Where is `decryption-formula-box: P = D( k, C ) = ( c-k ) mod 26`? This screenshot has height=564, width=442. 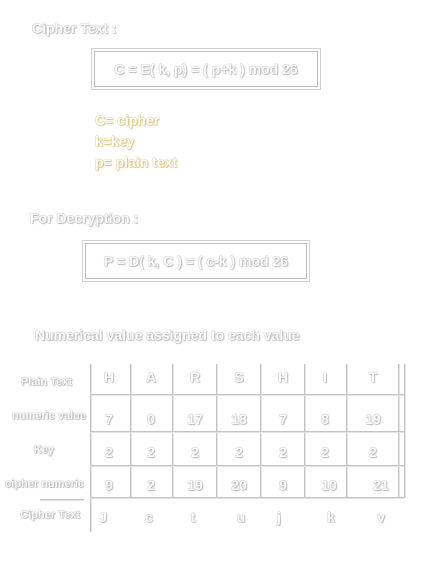
decryption-formula-box: P = D( k, C ) = ( c-k ) mod 26 is located at coordinates (196, 261).